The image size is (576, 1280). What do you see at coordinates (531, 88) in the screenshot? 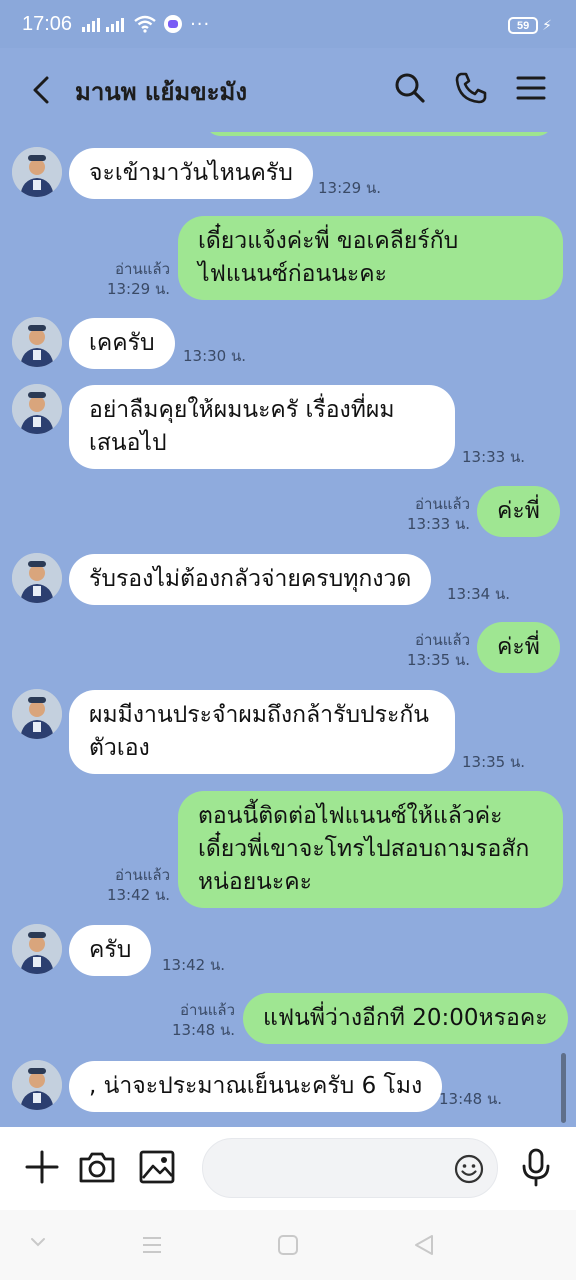
I see `menu-icon` at bounding box center [531, 88].